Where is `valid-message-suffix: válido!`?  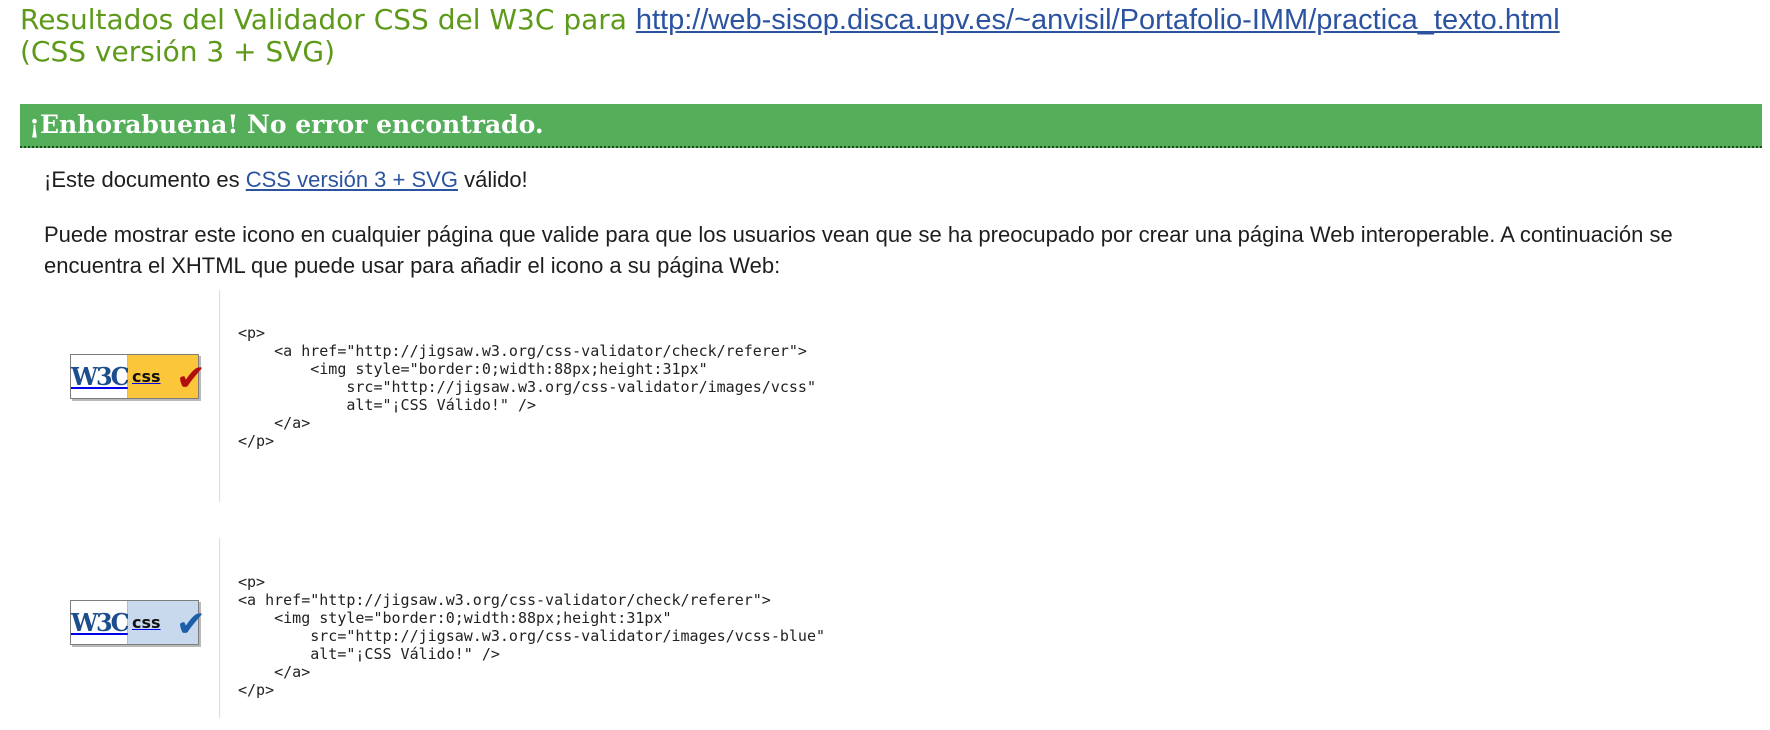 valid-message-suffix: válido! is located at coordinates (496, 179).